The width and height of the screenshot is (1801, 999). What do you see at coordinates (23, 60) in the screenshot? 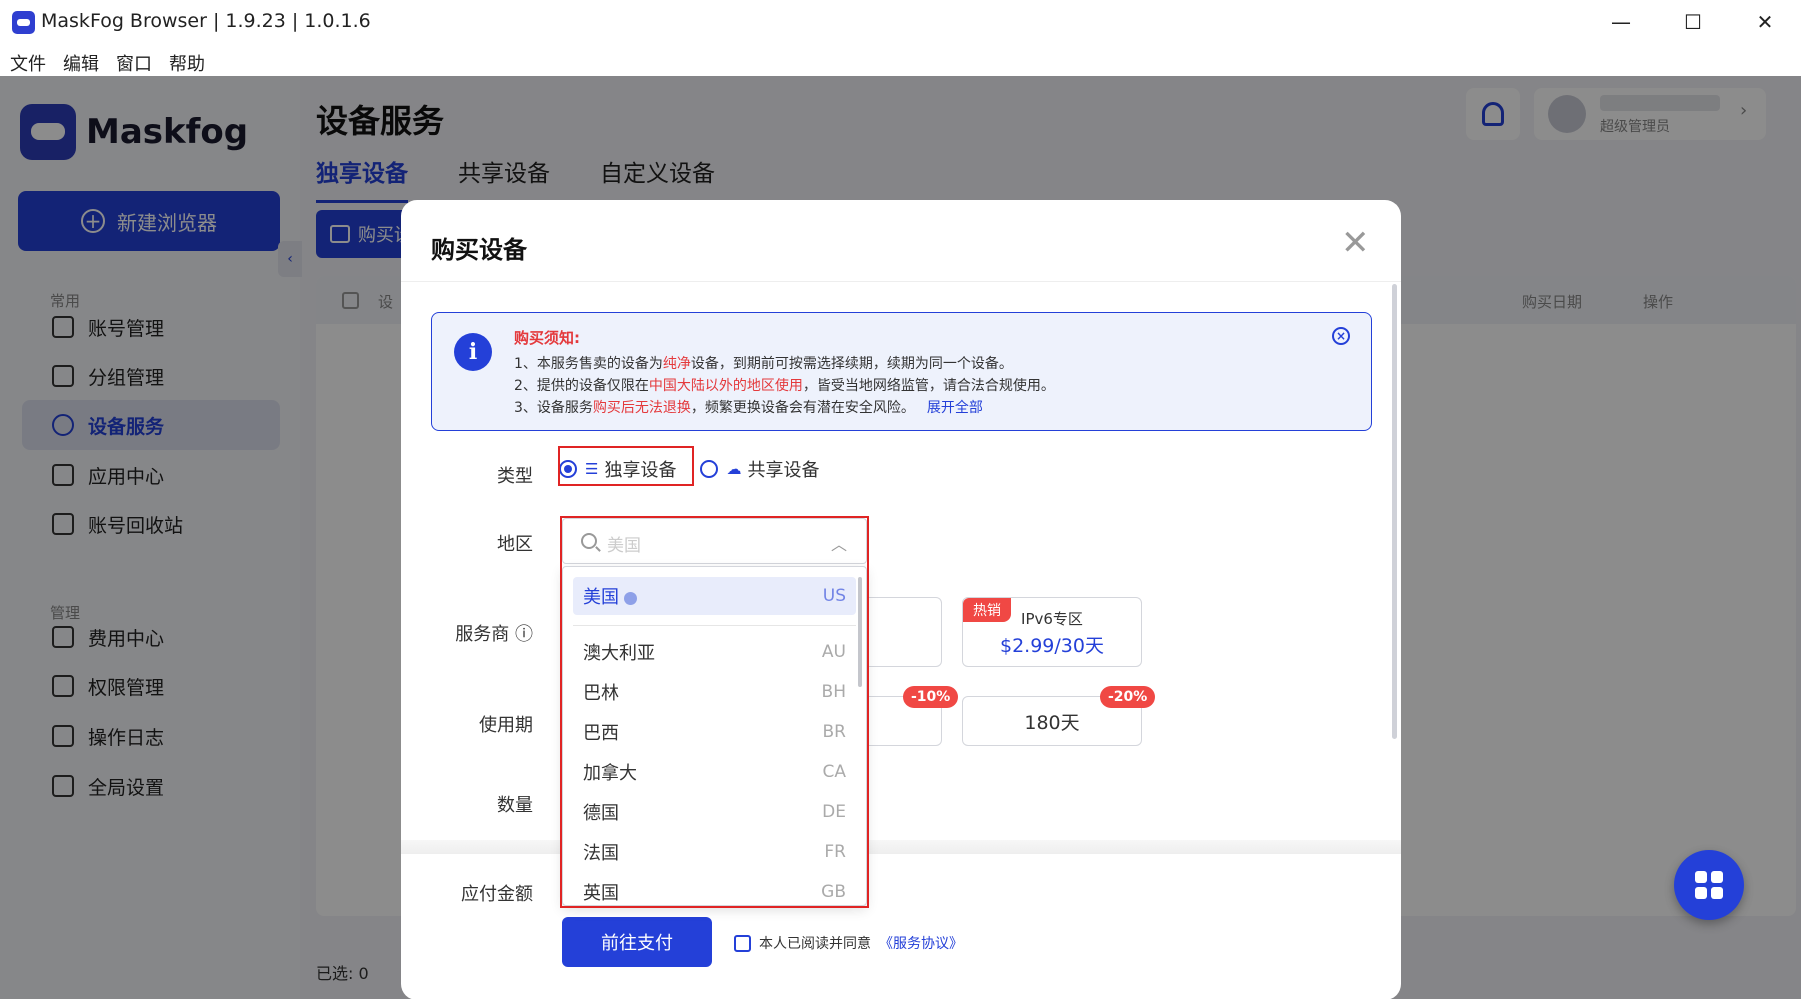
I see `menu-file: 文件` at bounding box center [23, 60].